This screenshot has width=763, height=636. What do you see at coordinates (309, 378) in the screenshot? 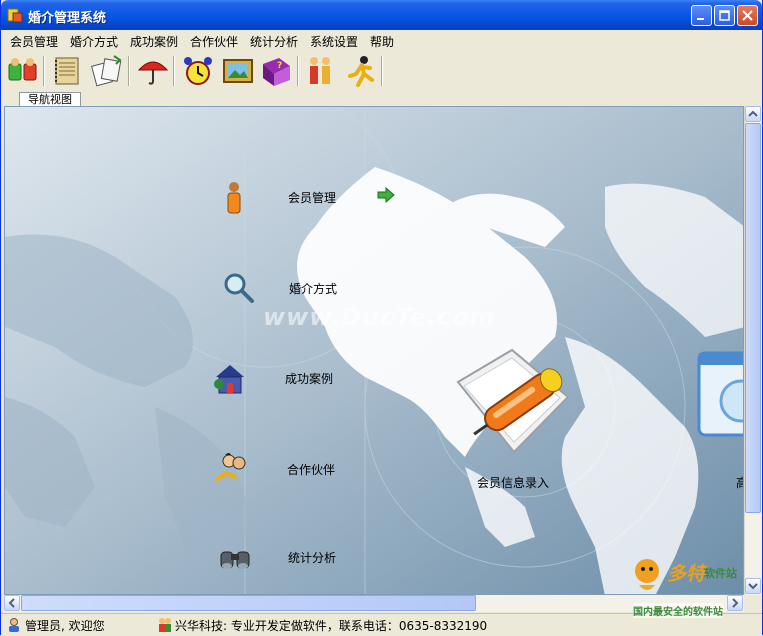
I see `nav-item-success-cases: 成功案例` at bounding box center [309, 378].